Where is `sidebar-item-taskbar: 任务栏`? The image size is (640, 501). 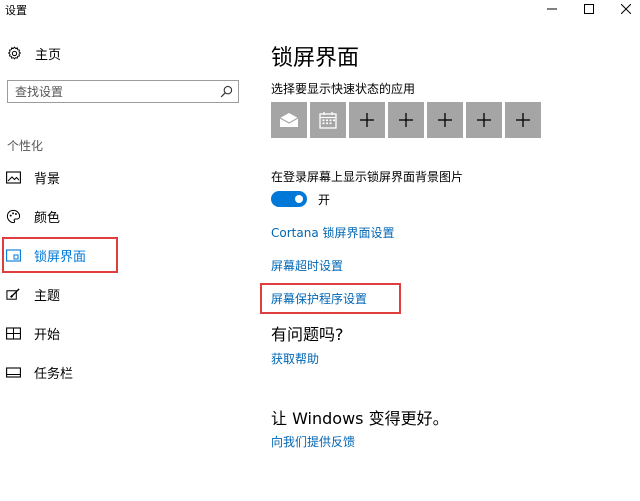 sidebar-item-taskbar: 任务栏 is located at coordinates (39, 372).